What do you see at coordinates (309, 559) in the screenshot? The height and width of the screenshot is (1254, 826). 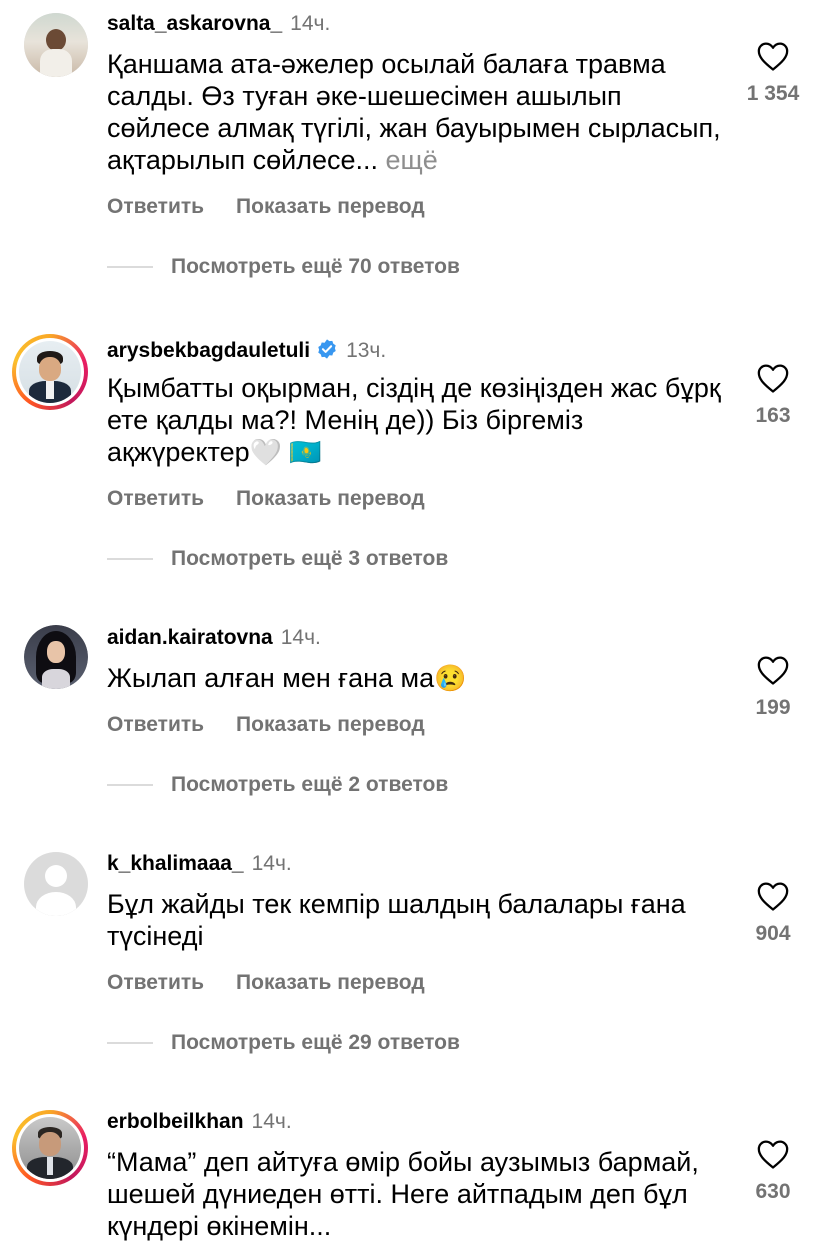 I see `view-replies-label: Посмотреть ещё 3 ответов` at bounding box center [309, 559].